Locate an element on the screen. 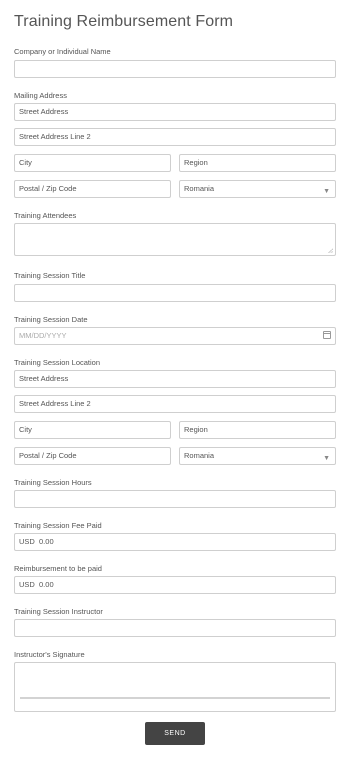  mailing-city-input: City is located at coordinates (92, 163).